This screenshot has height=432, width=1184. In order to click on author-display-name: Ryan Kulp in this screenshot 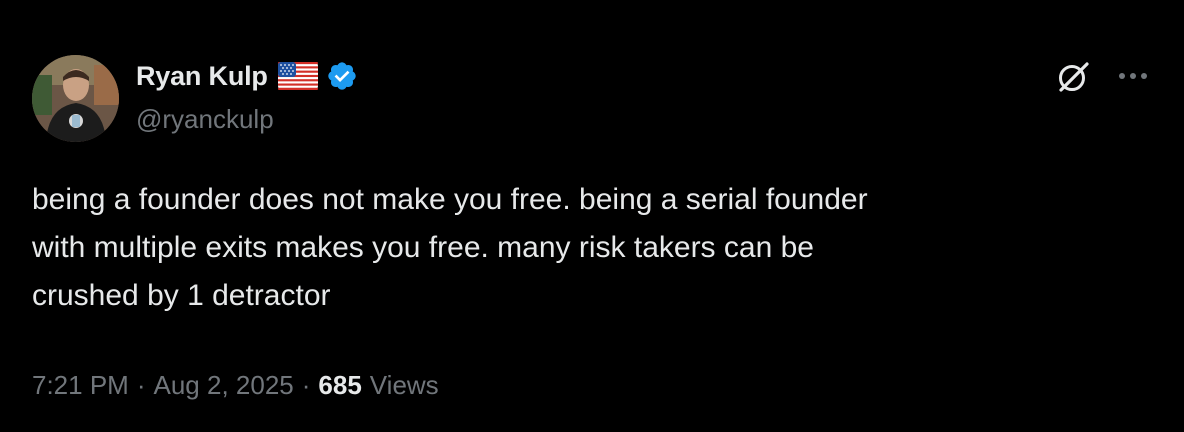, I will do `click(202, 76)`.